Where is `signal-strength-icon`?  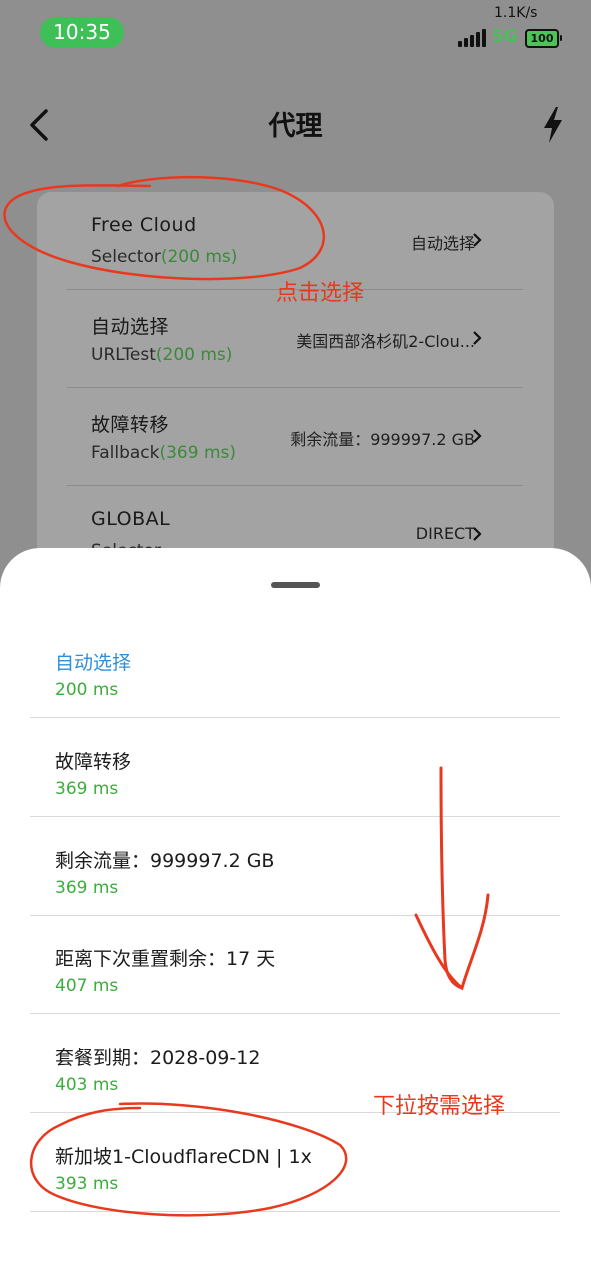 signal-strength-icon is located at coordinates (472, 38).